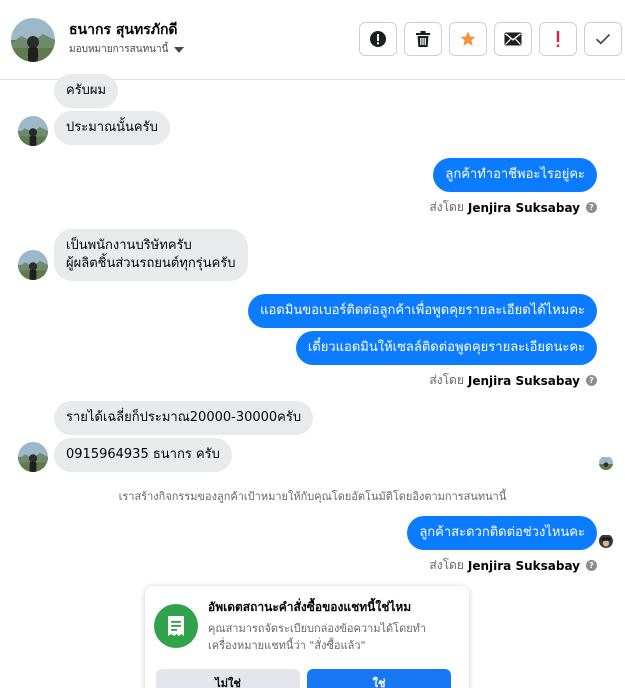 This screenshot has width=625, height=688. What do you see at coordinates (123, 30) in the screenshot?
I see `contact-name: ธนากร สุนทรภักดี` at bounding box center [123, 30].